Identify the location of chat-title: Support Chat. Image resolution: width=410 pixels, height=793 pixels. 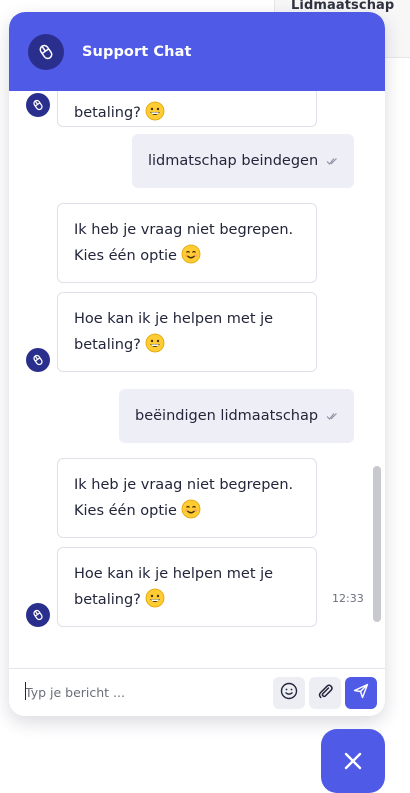
(137, 51).